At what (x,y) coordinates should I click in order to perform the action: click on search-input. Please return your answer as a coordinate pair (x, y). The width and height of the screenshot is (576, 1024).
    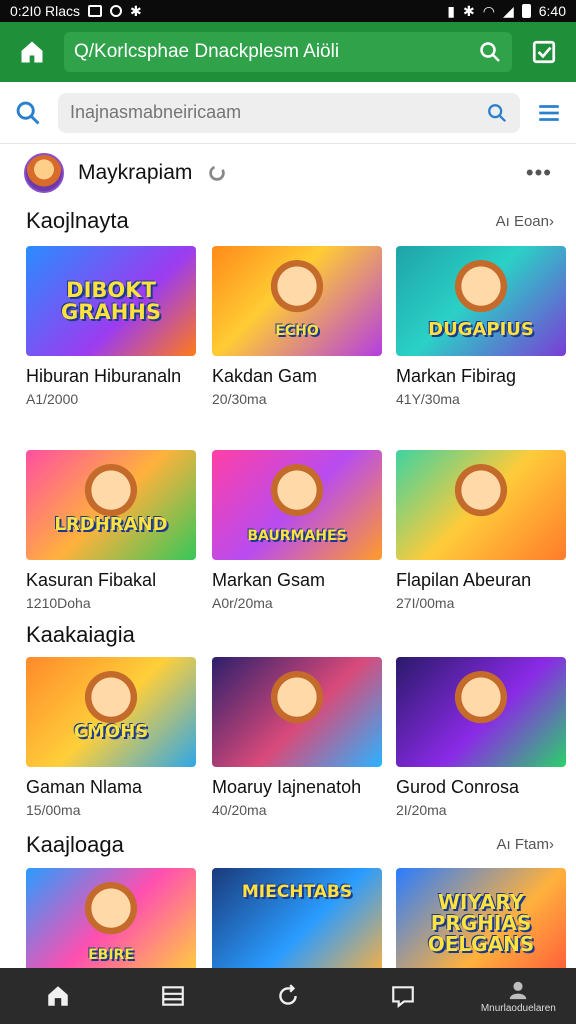
    Looking at the image, I should click on (278, 112).